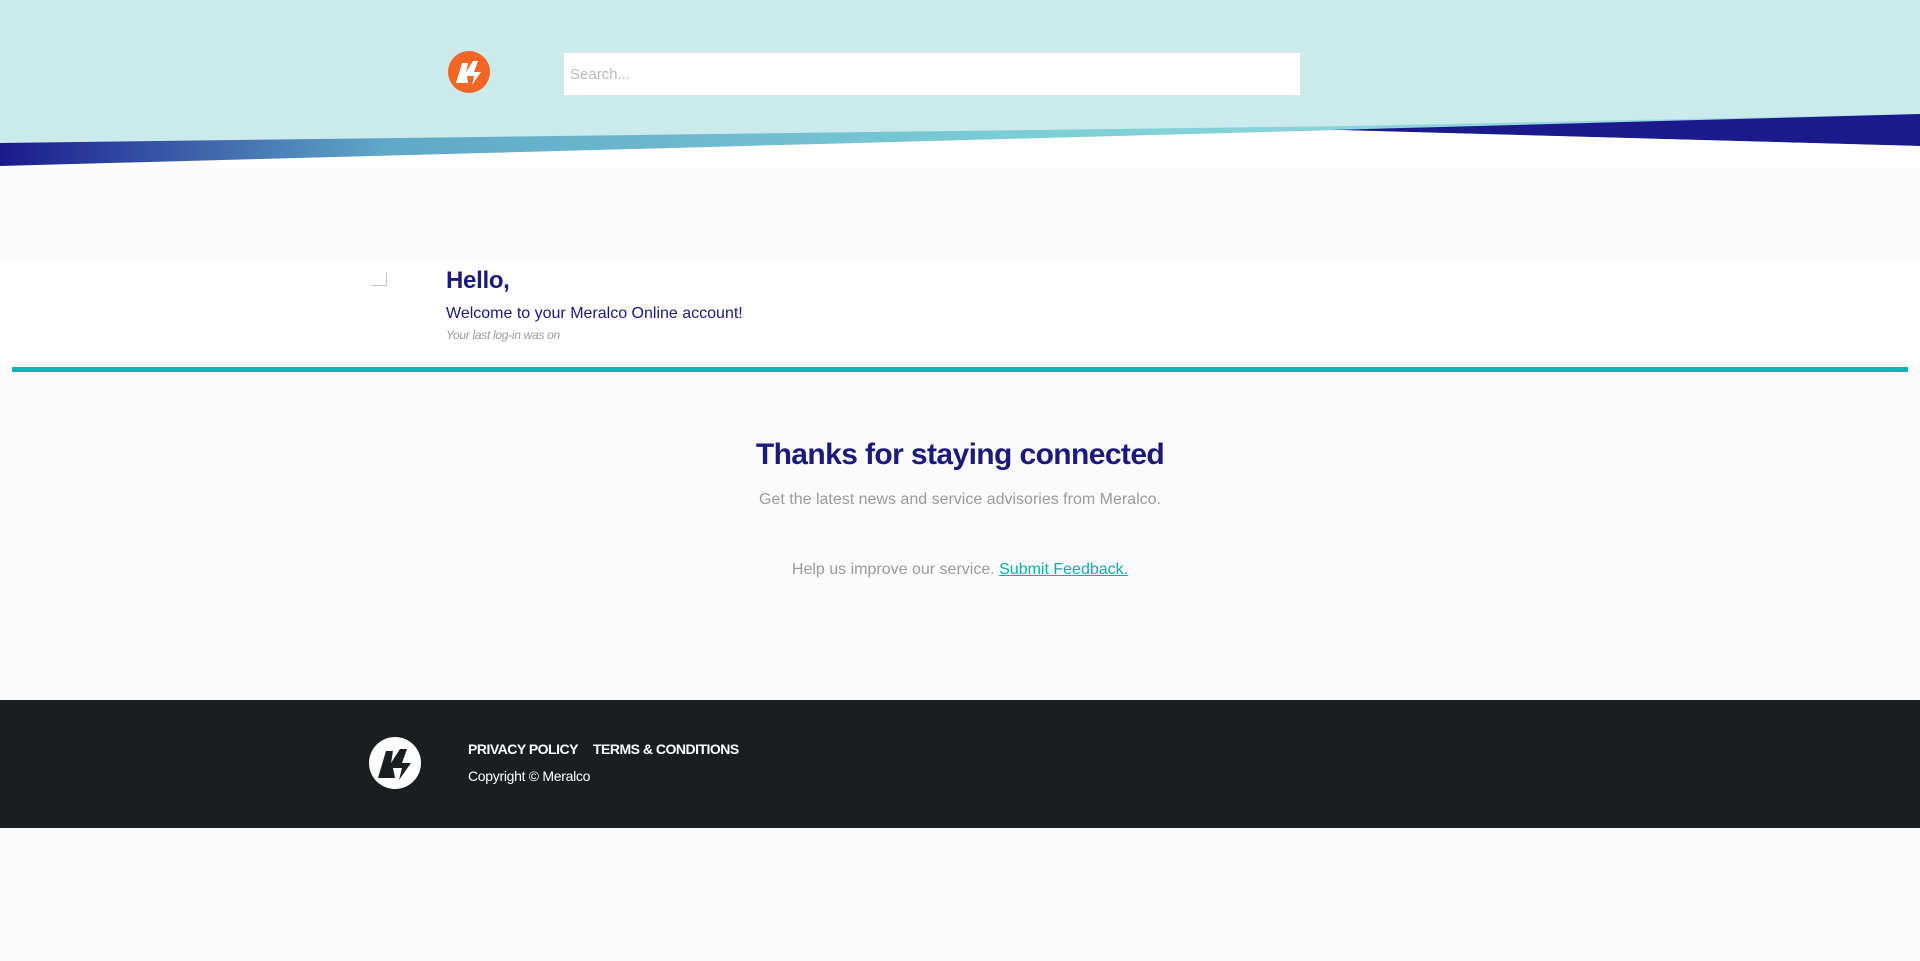 The image size is (1920, 961). I want to click on page-bottom-area, so click(960, 894).